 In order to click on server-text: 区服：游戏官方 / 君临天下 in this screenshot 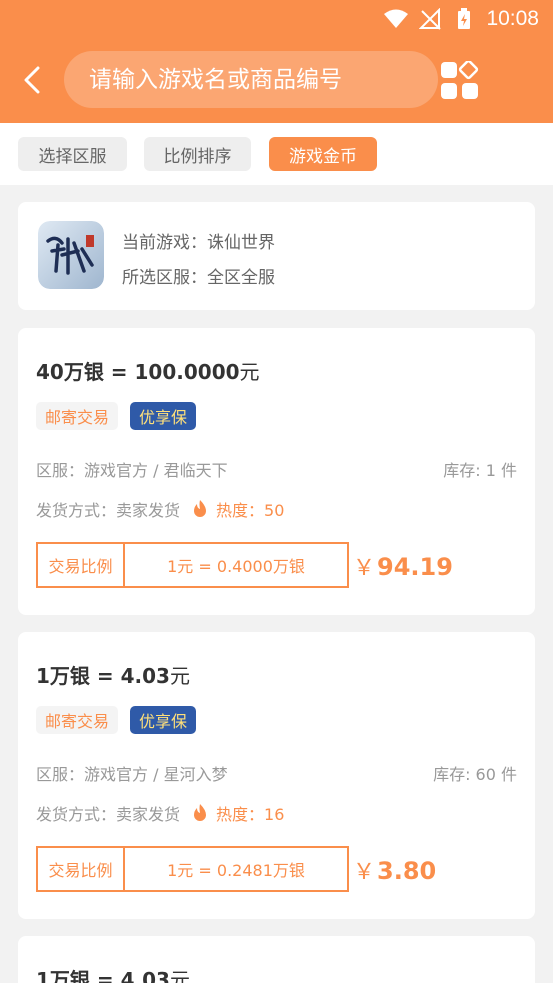, I will do `click(132, 470)`.